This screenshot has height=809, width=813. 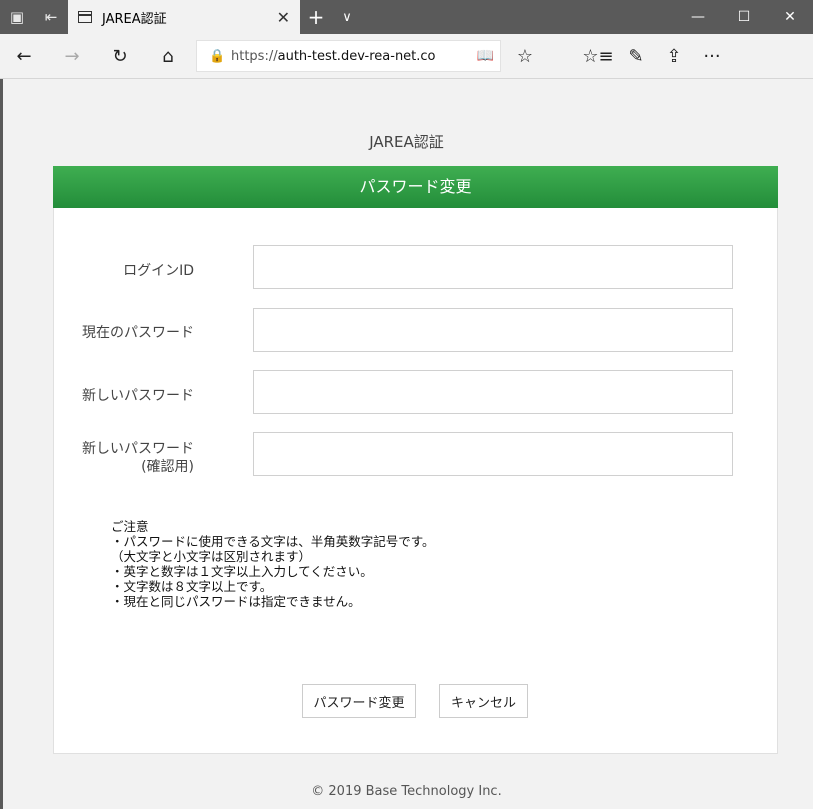 What do you see at coordinates (698, 17) in the screenshot?
I see `minimize-icon: —` at bounding box center [698, 17].